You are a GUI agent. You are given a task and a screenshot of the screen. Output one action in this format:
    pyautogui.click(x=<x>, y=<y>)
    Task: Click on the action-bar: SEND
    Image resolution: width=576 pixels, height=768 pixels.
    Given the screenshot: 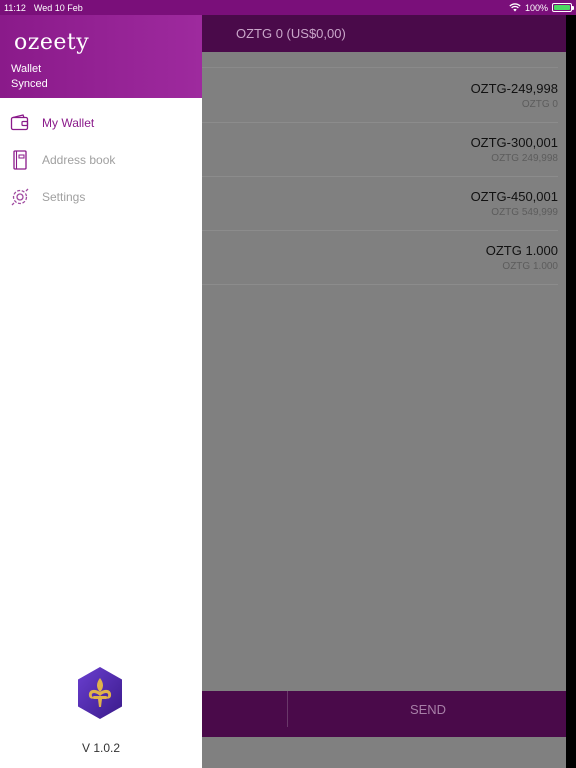 What is the action you would take?
    pyautogui.click(x=385, y=709)
    